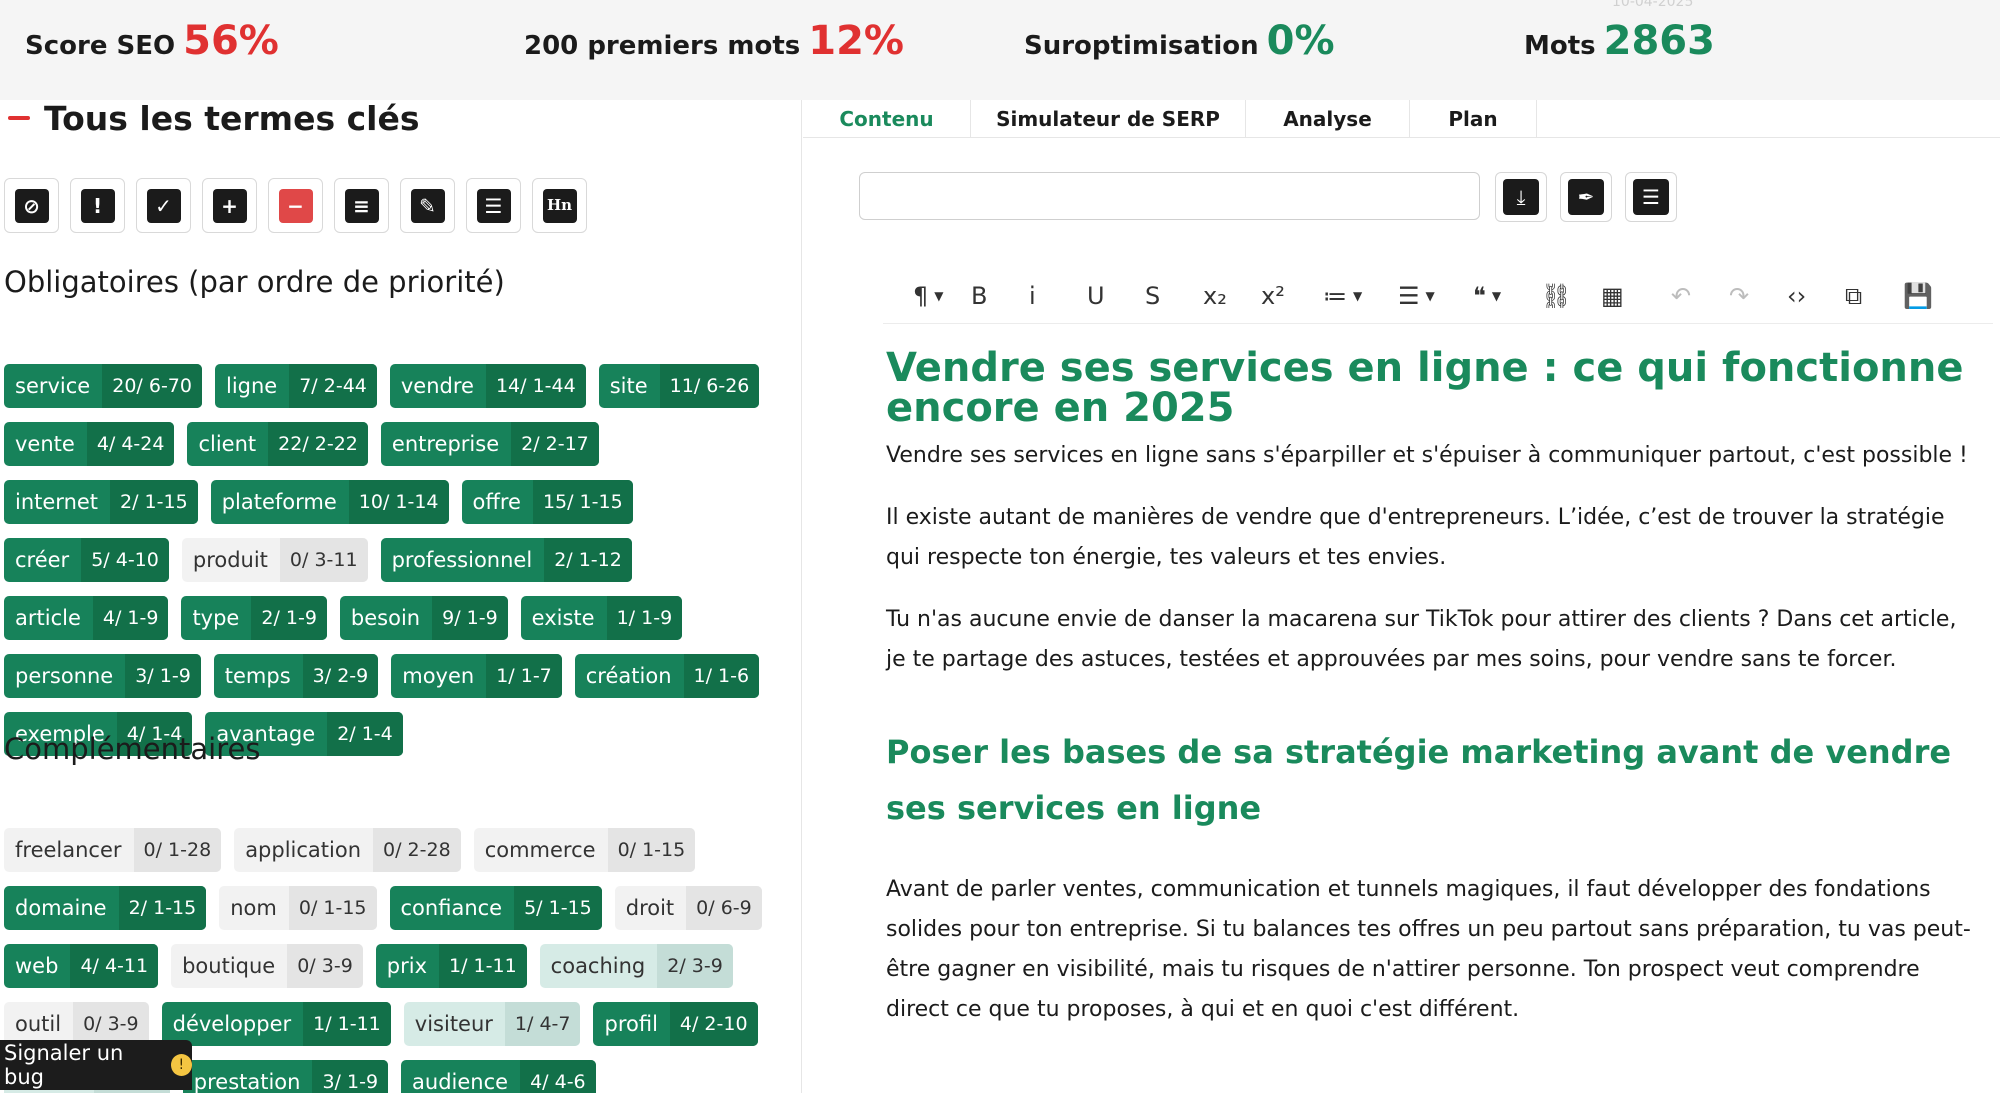 The height and width of the screenshot is (1093, 2000). I want to click on undo-button: ↶, so click(1681, 296).